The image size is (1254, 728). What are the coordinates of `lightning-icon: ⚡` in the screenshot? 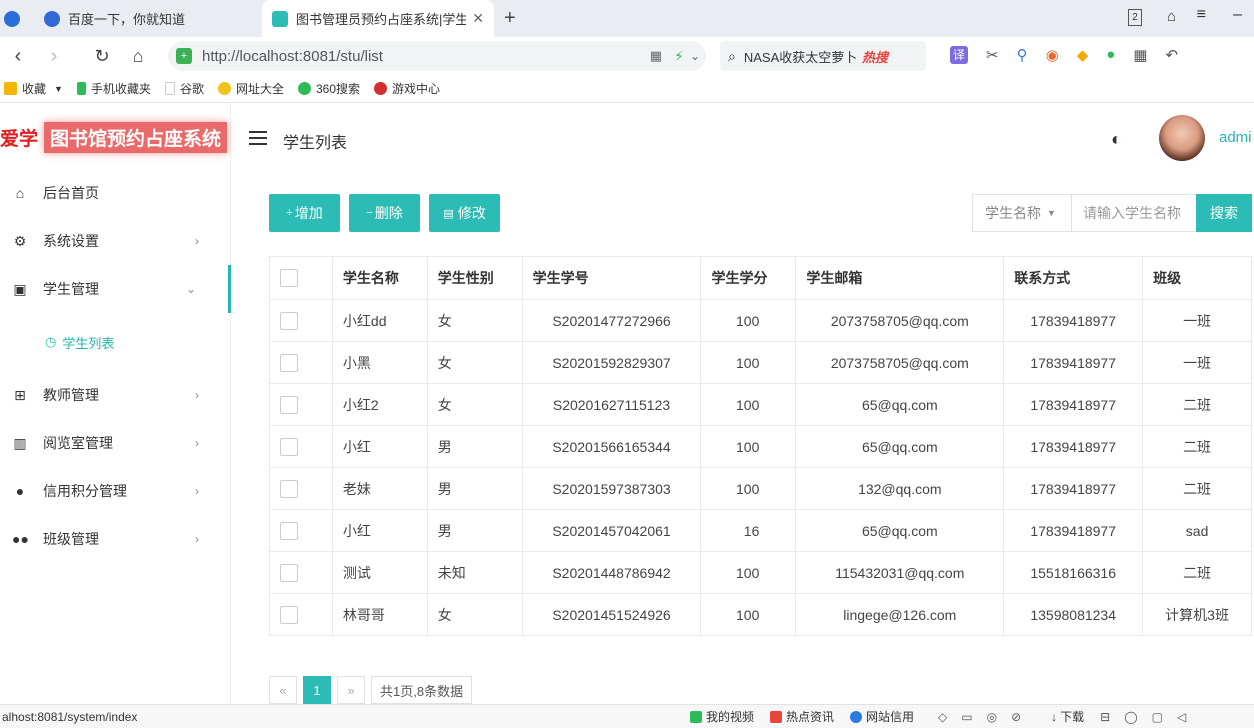 It's located at (679, 56).